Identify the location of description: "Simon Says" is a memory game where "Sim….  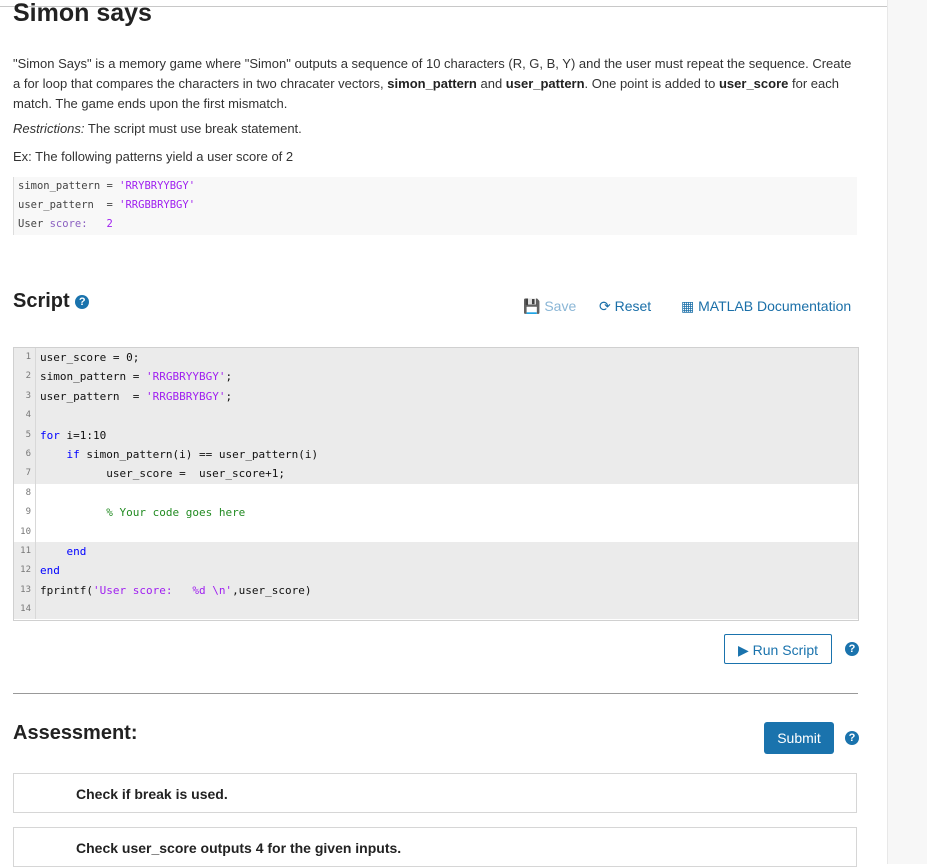
(432, 83).